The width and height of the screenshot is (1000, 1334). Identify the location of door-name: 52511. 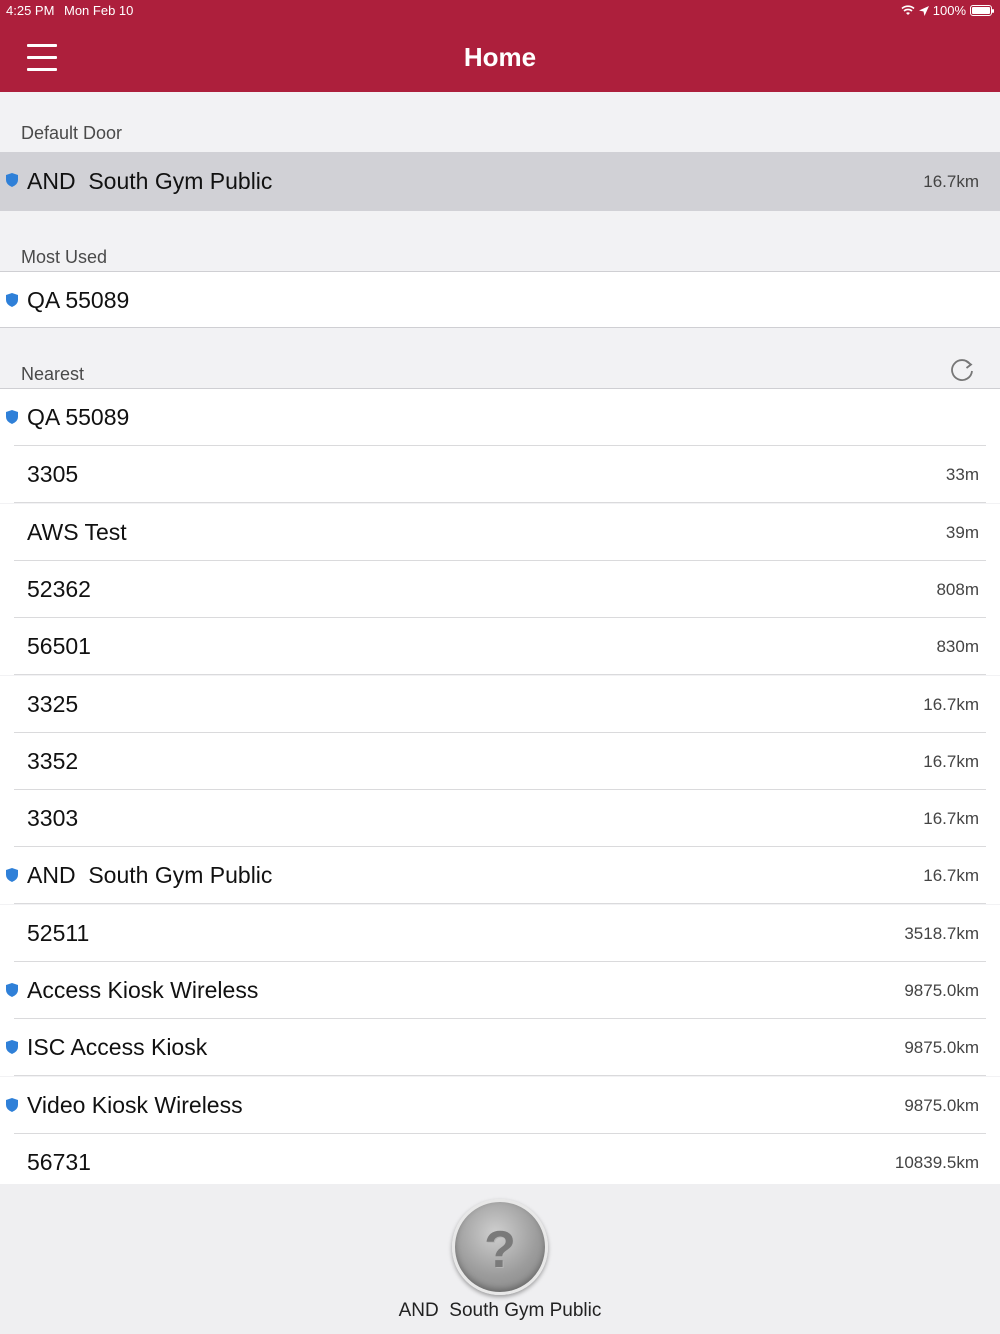
(58, 933).